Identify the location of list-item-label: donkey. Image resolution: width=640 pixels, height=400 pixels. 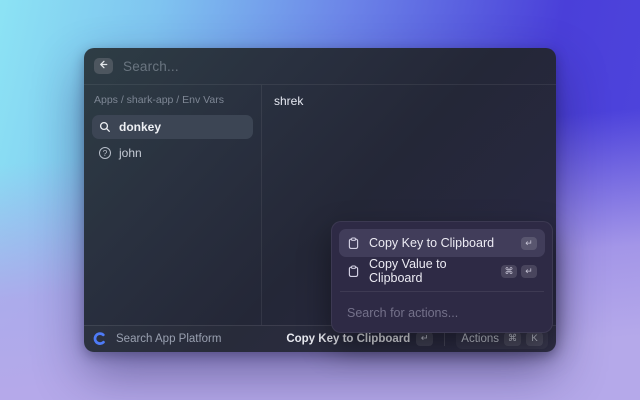
(140, 127).